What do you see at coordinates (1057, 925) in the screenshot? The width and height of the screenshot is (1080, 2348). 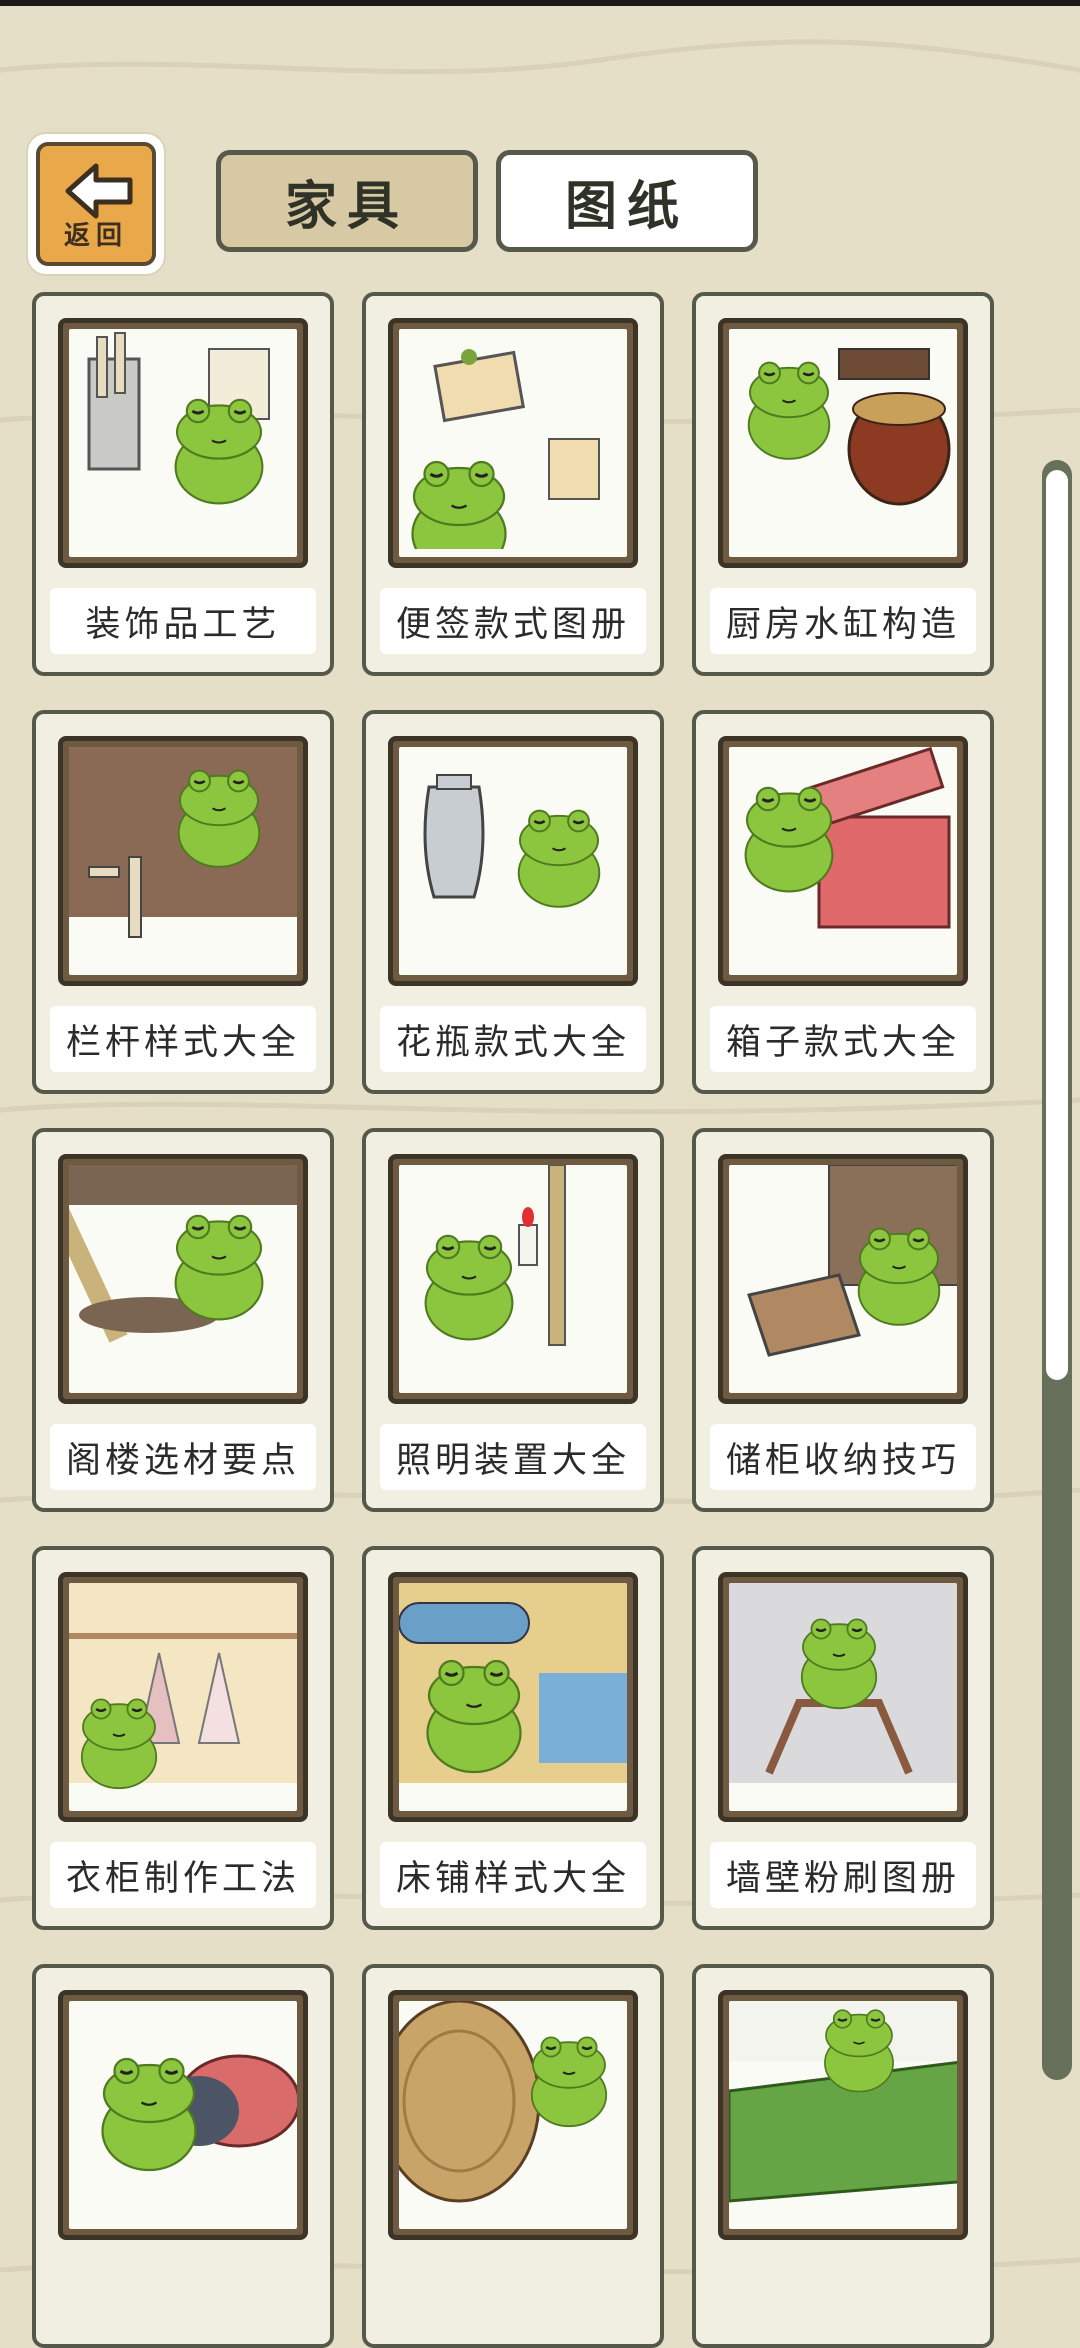 I see `scrollbar-thumb` at bounding box center [1057, 925].